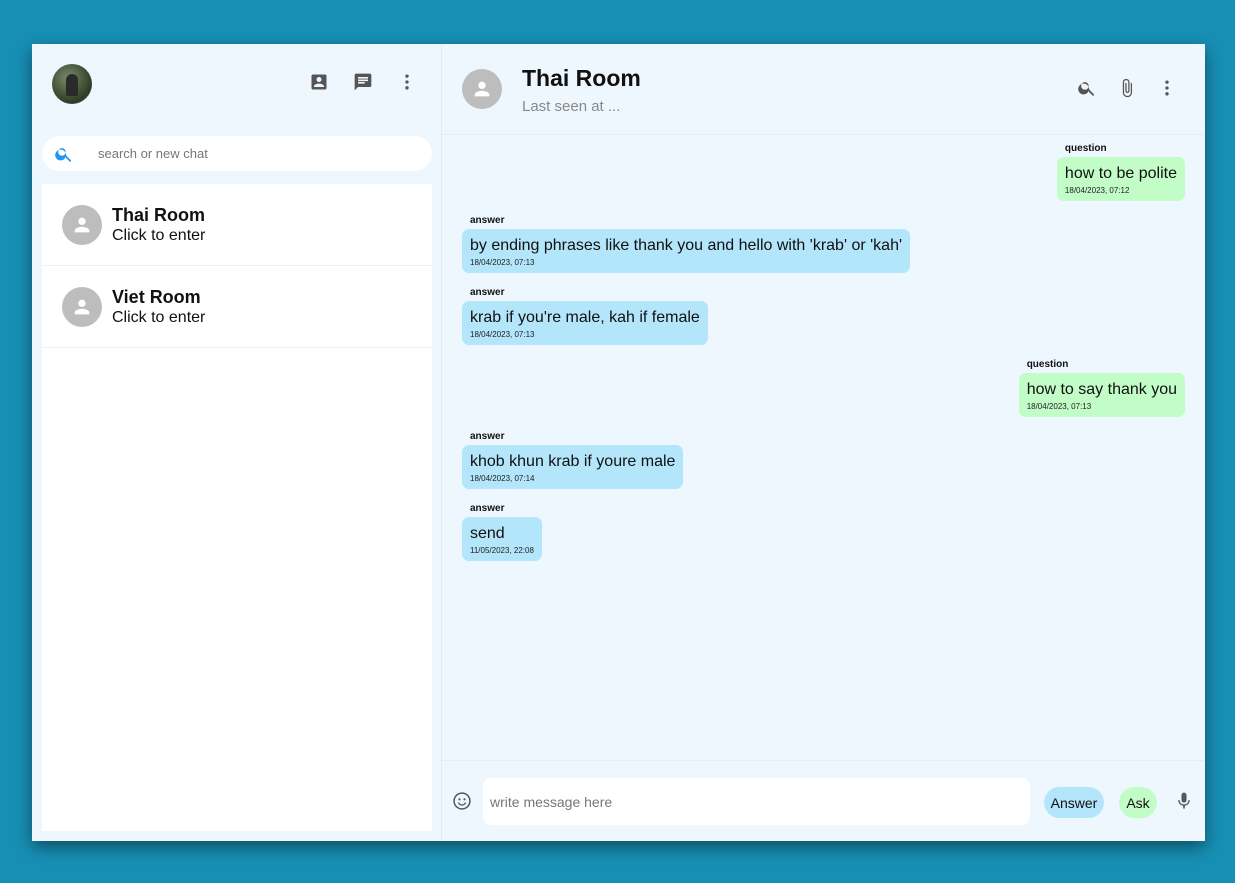 The height and width of the screenshot is (883, 1235). Describe the element at coordinates (319, 82) in the screenshot. I see `contacts-icon` at that location.